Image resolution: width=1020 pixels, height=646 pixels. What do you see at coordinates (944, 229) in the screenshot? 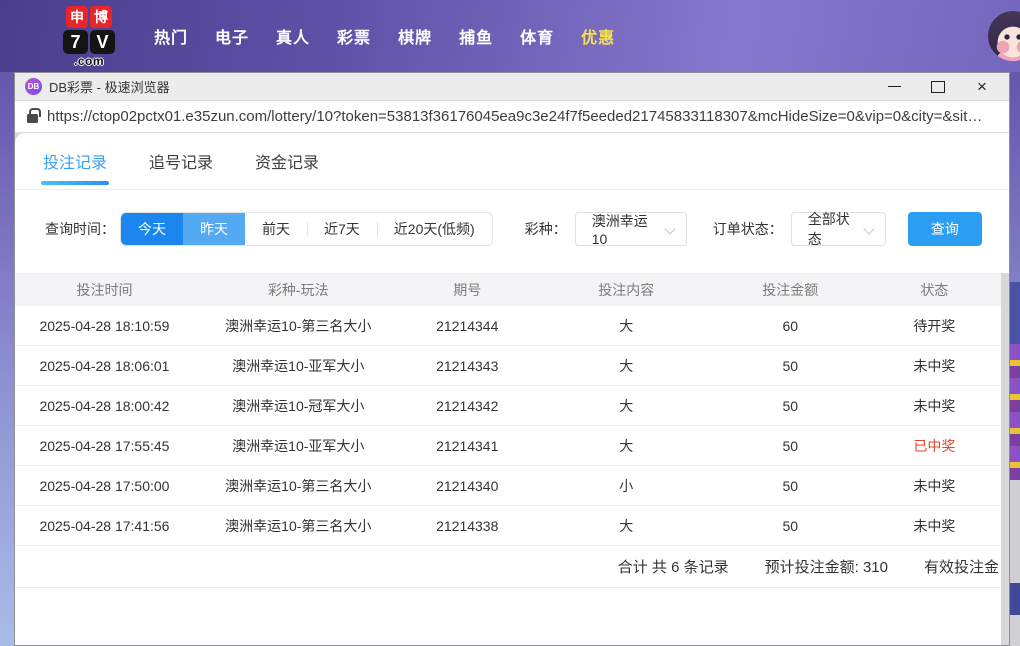
I see `query-button: 查询` at bounding box center [944, 229].